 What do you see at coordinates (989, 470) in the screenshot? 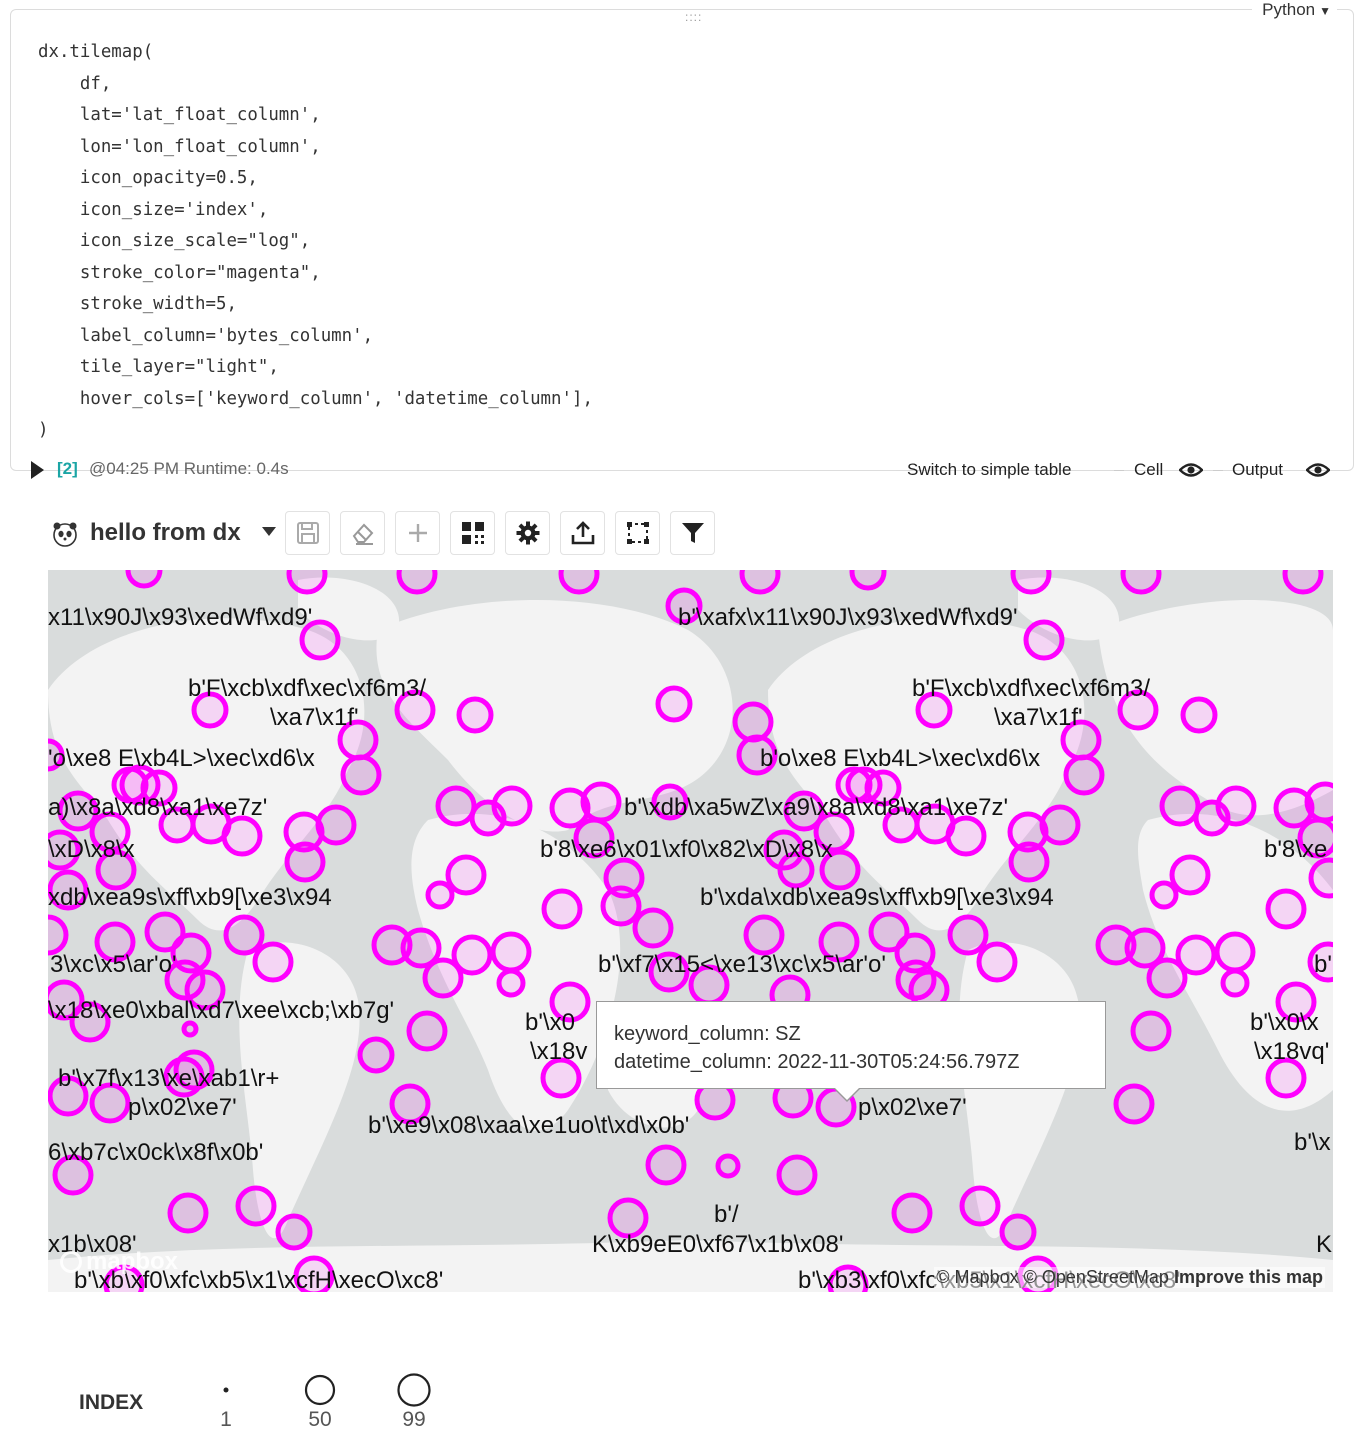
I see `switch-to-simple-table-button: Switch to simple table` at bounding box center [989, 470].